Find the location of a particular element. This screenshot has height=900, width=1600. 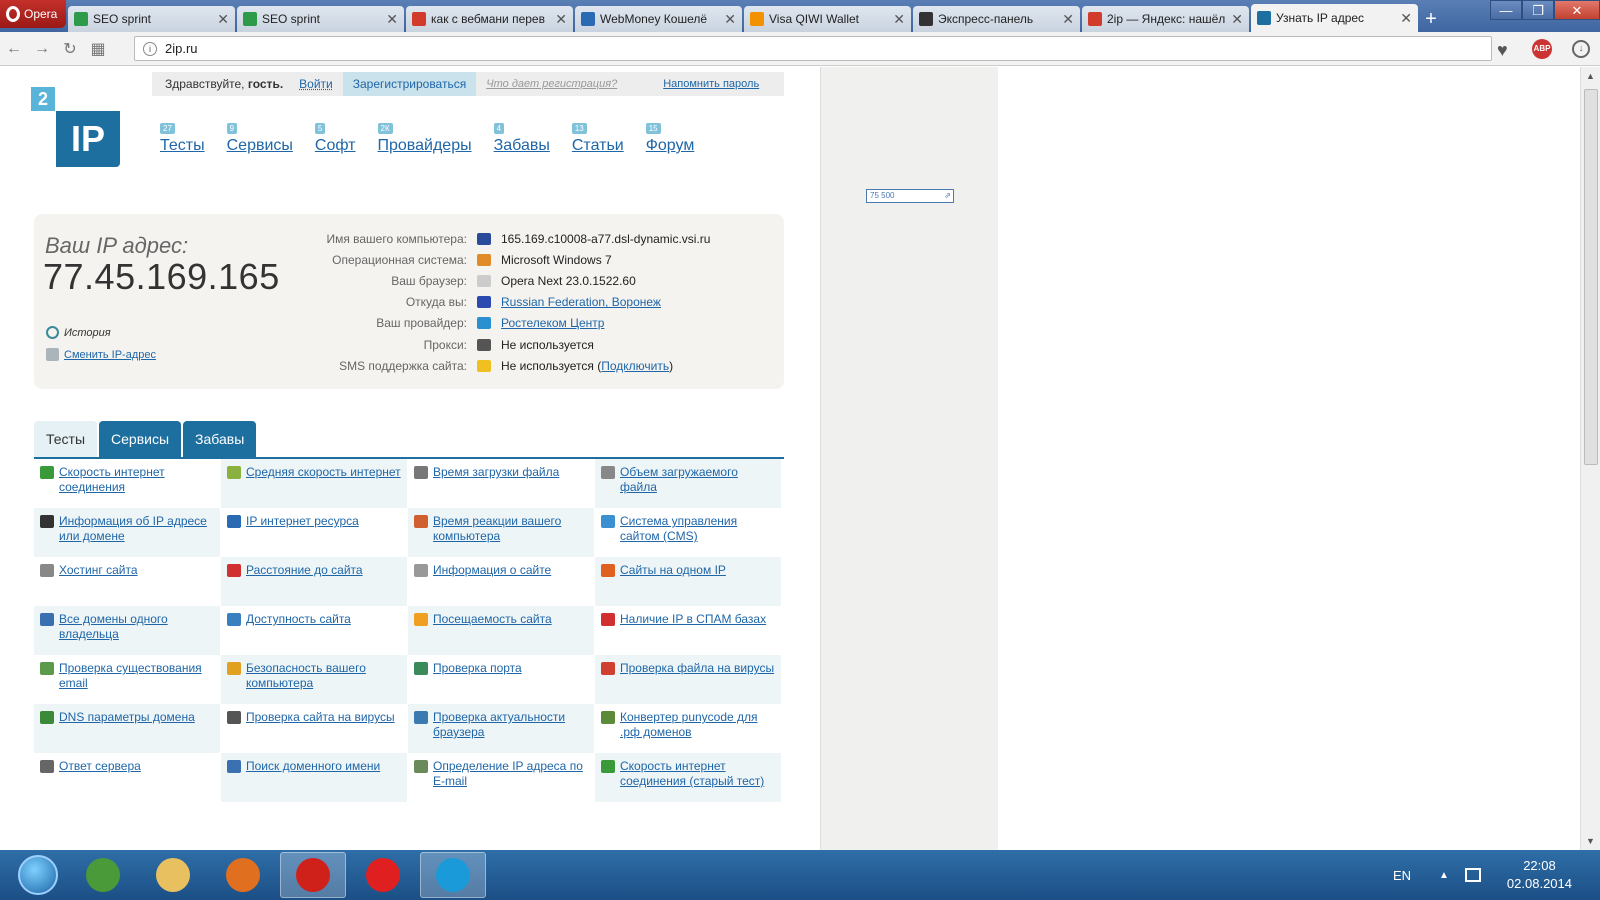

service-link: Проверка актуальности браузера is located at coordinates (510, 725).